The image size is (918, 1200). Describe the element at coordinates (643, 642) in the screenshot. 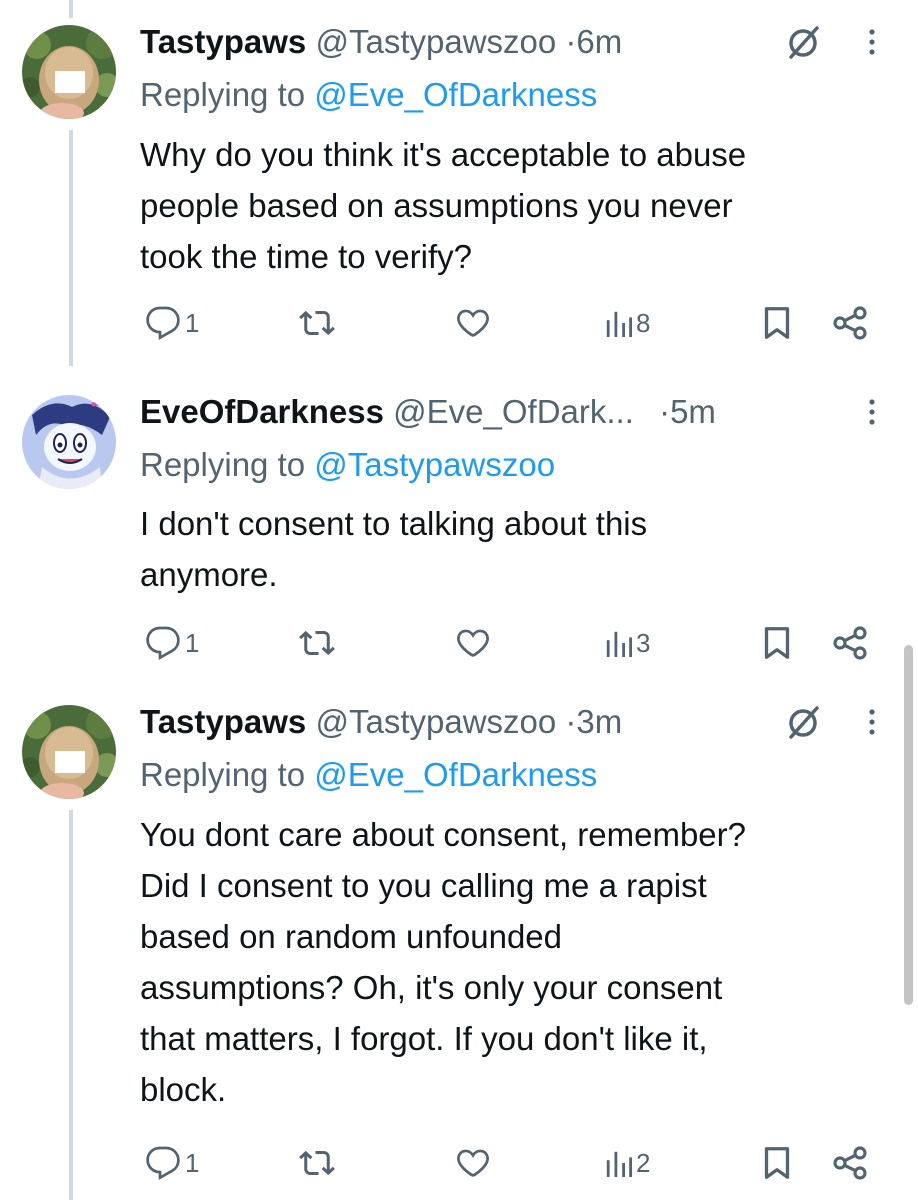

I see `view-count: 3` at that location.